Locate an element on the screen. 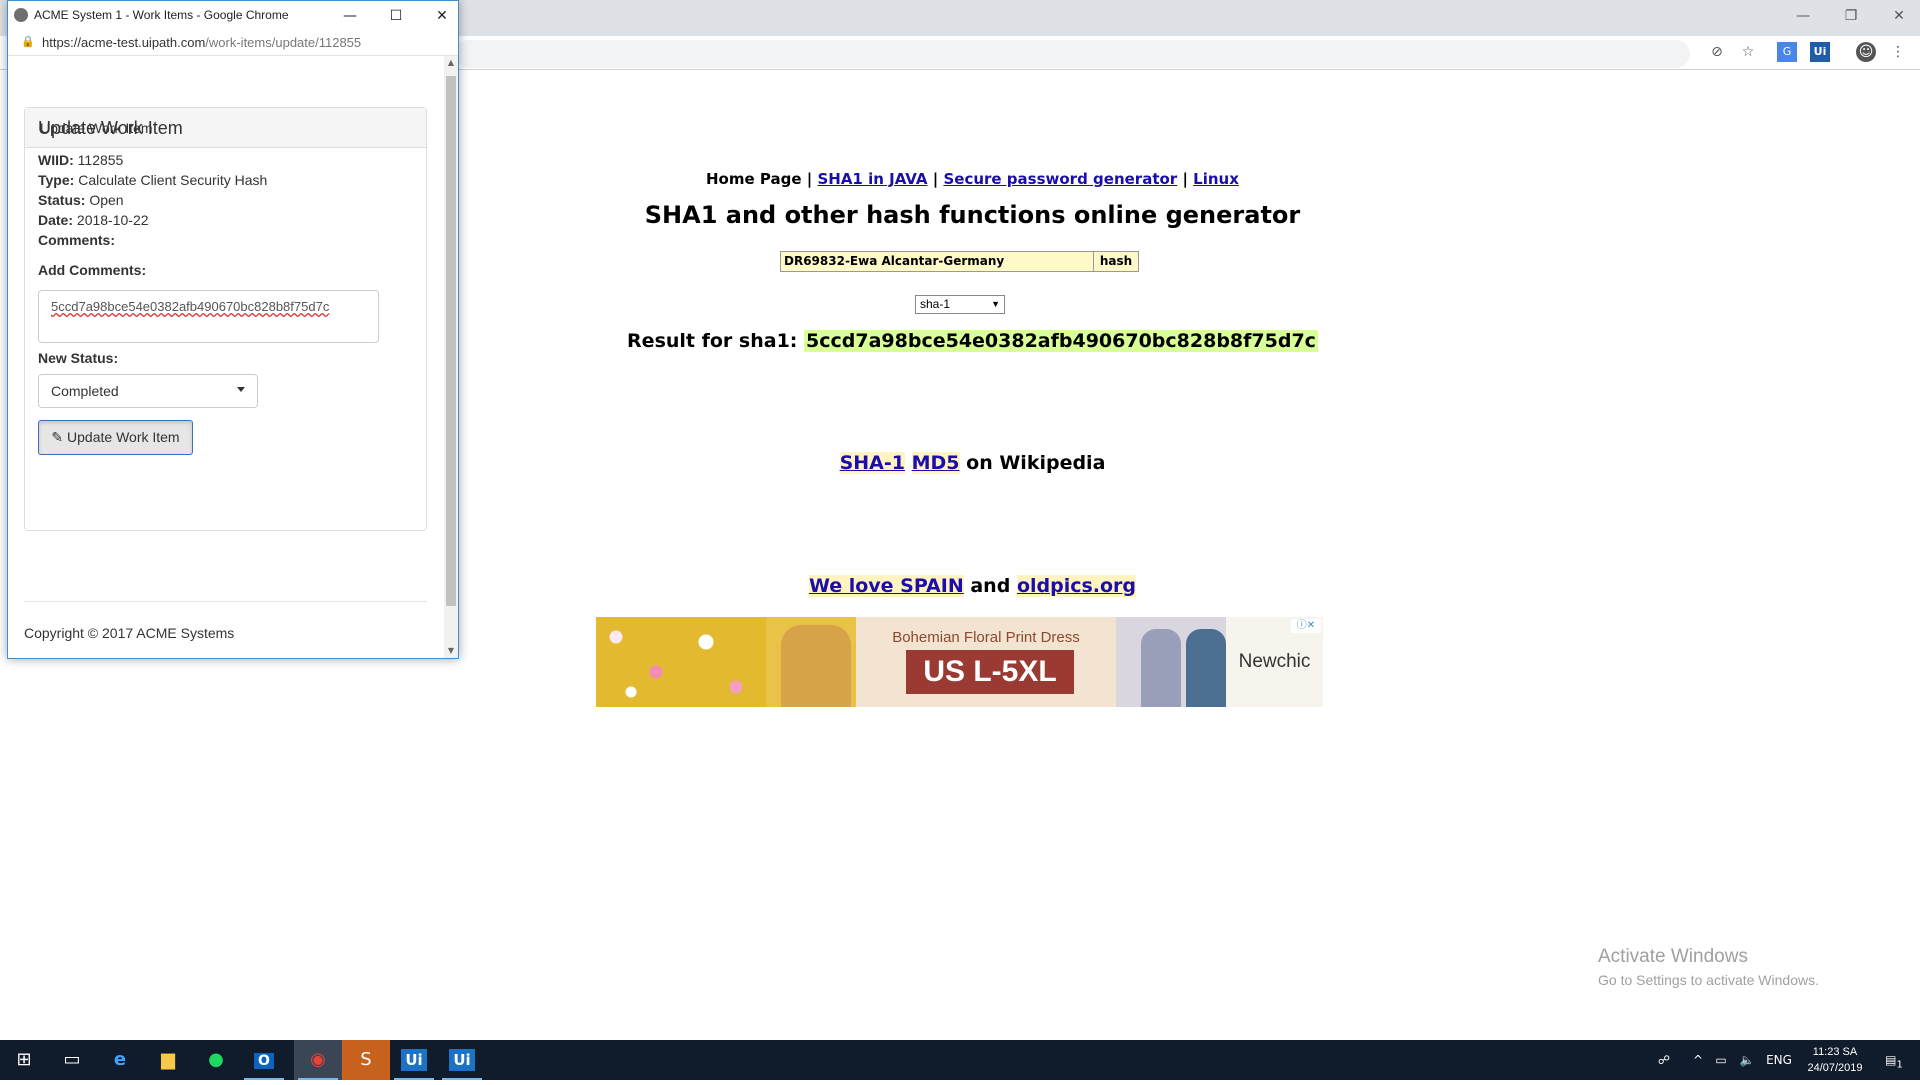 Image resolution: width=1920 pixels, height=1085 pixels. file-explorer-icon: ▆ is located at coordinates (168, 1060).